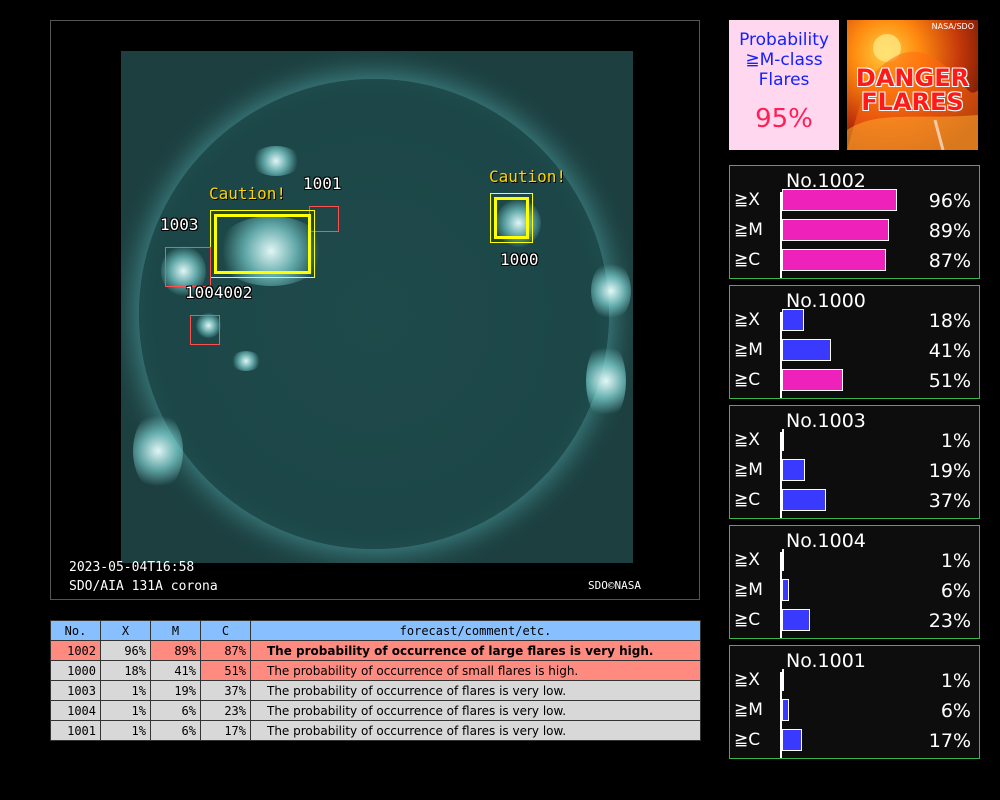  I want to click on cell-m: 6%, so click(175, 730).